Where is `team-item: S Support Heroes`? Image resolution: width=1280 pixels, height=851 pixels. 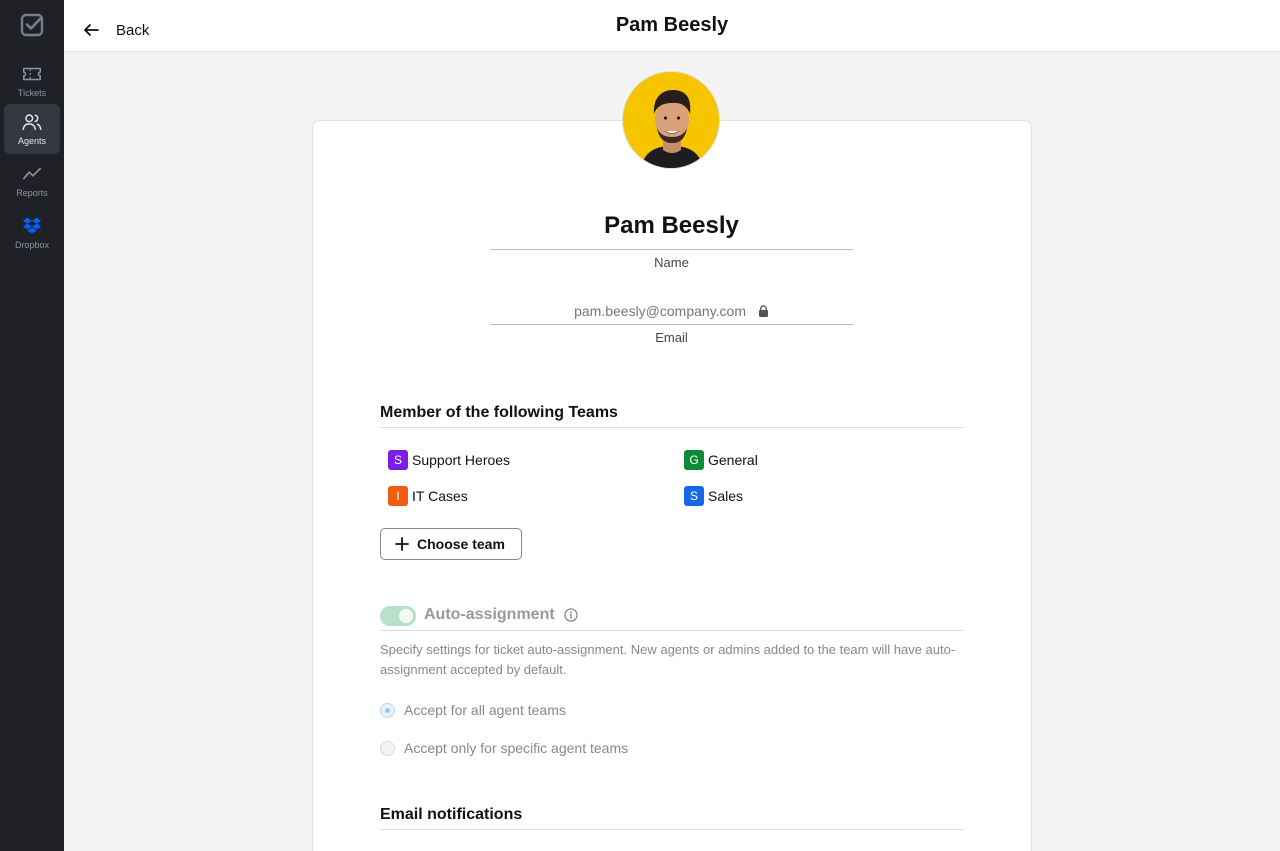 team-item: S Support Heroes is located at coordinates (449, 460).